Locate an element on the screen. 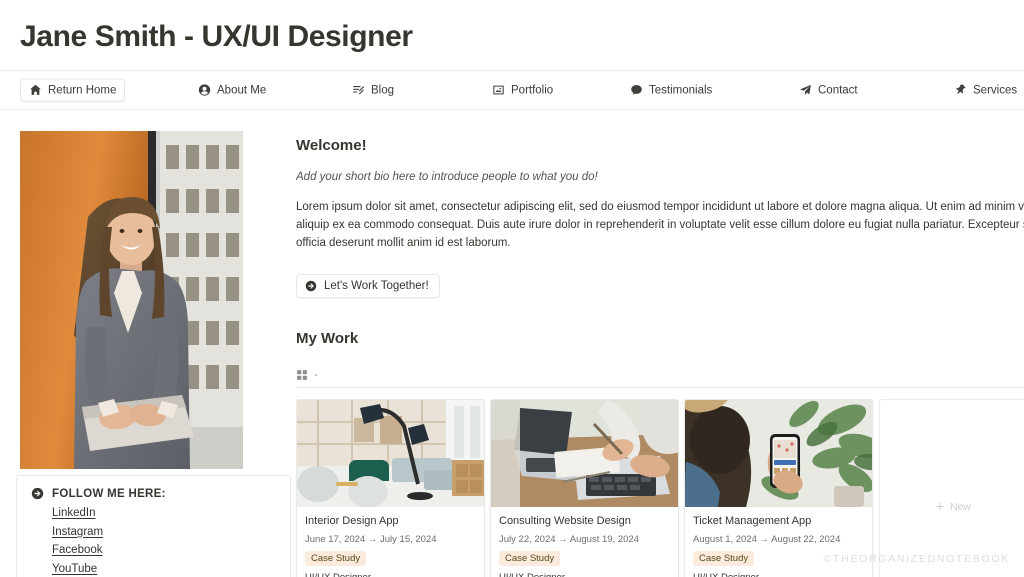 This screenshot has width=1024, height=577. social-link-instagram: Instagram is located at coordinates (77, 532).